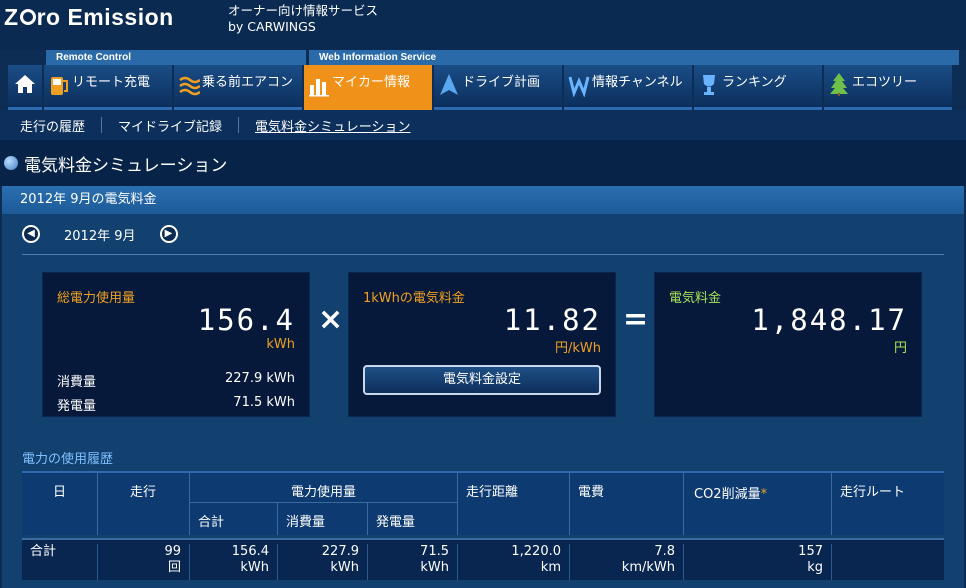  I want to click on nav-remote-charge: リモート充電, so click(108, 87).